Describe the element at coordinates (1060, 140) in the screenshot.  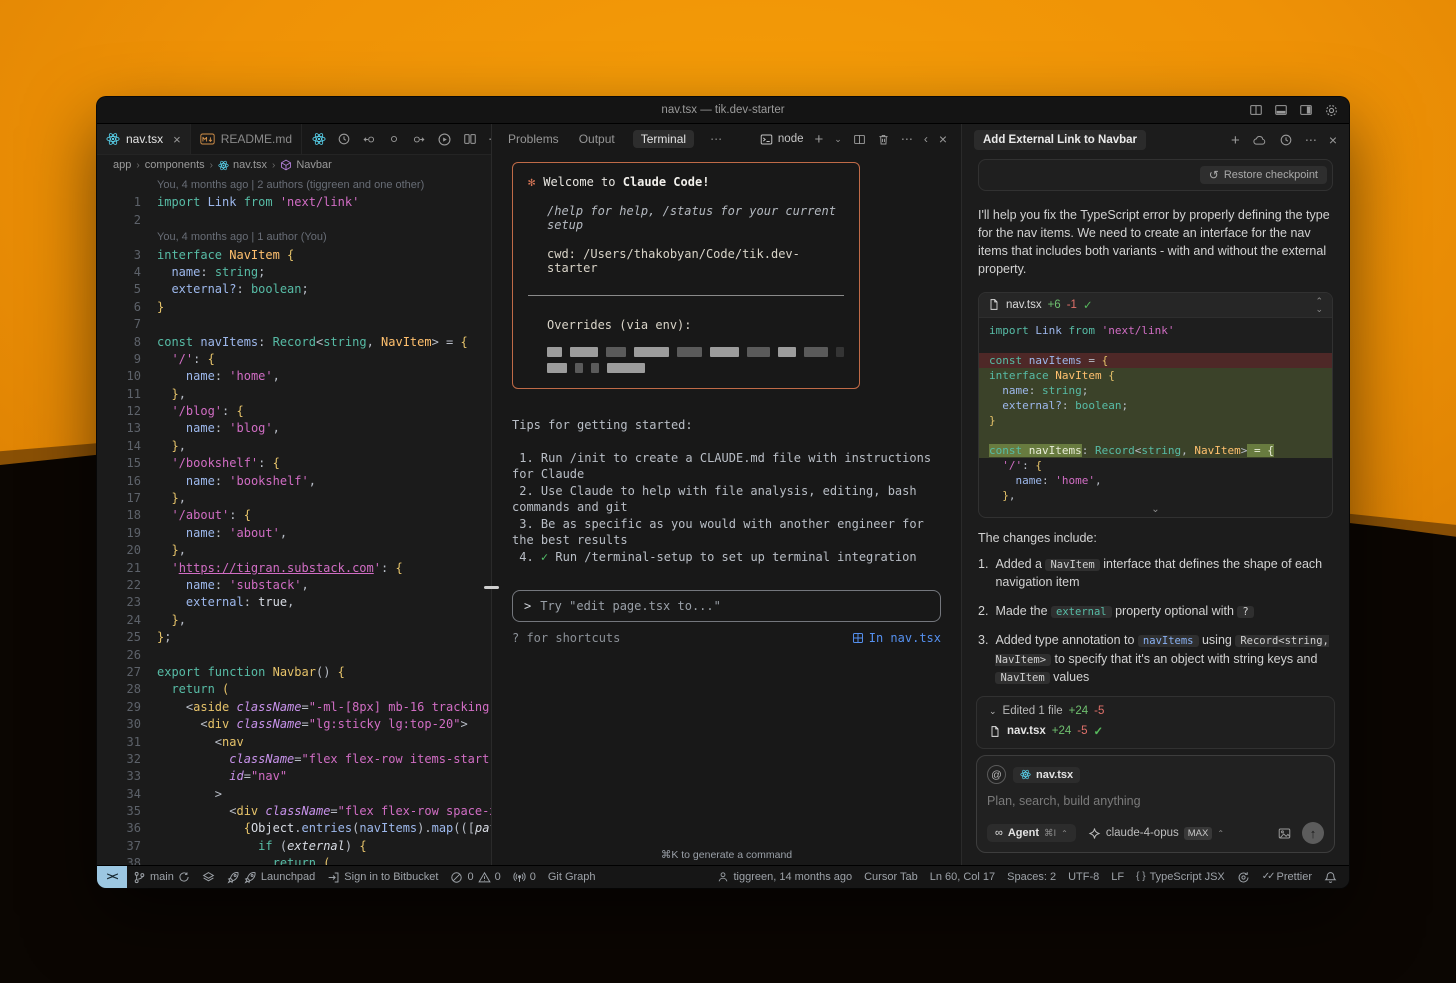
I see `chat-session-tab: Add External Link to Navbar` at that location.